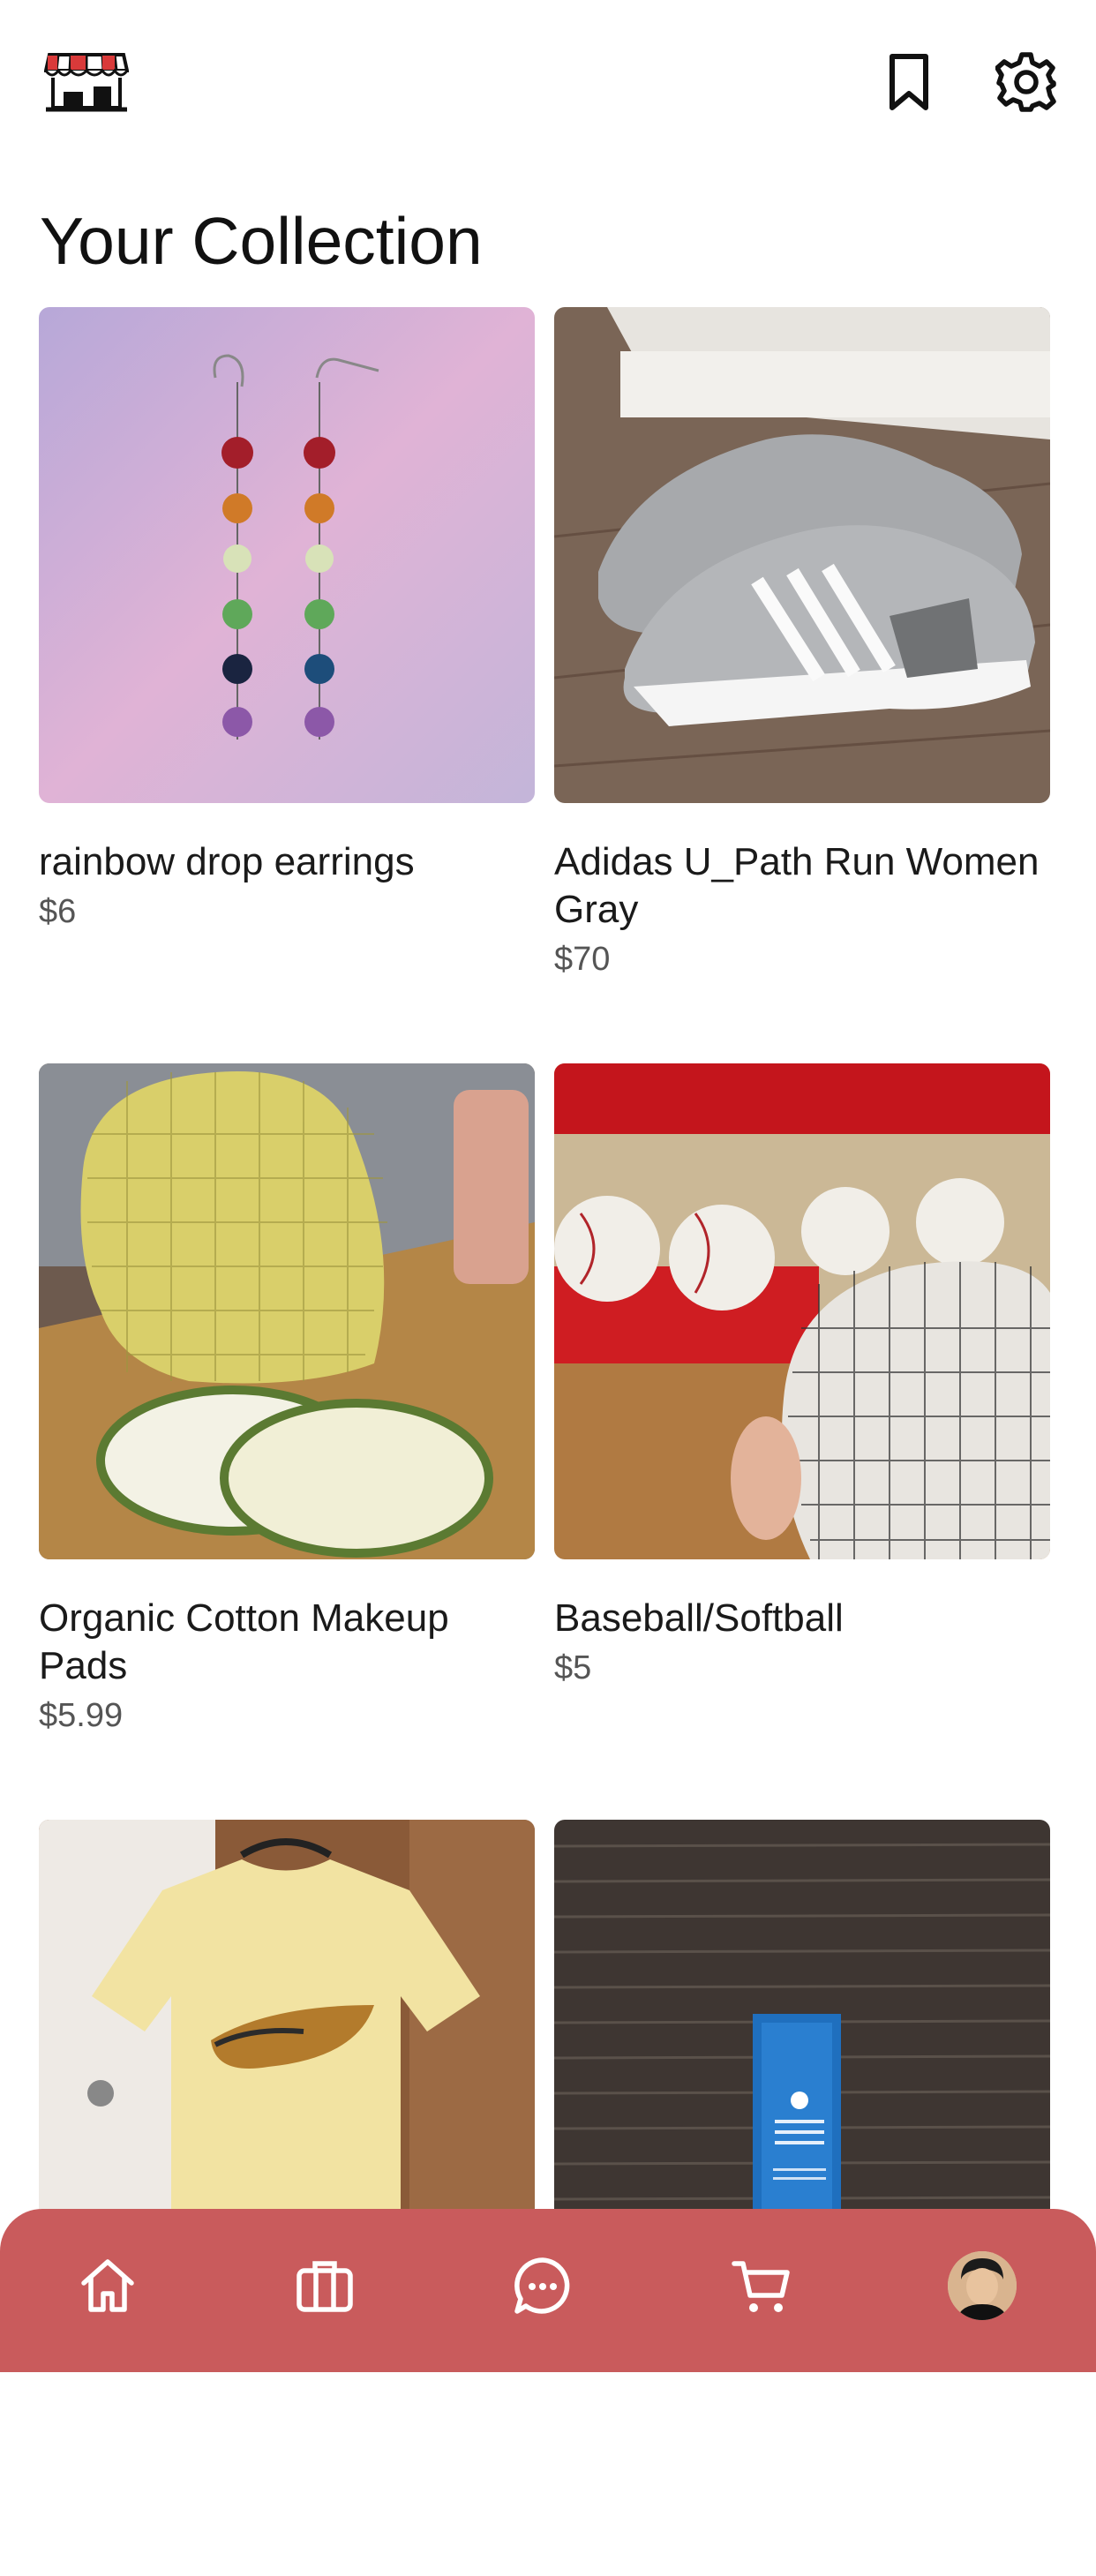 The height and width of the screenshot is (2576, 1096). Describe the element at coordinates (261, 241) in the screenshot. I see `page-title: Your Collection` at that location.